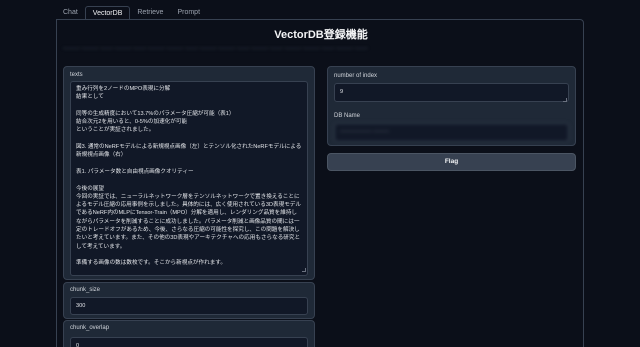  What do you see at coordinates (451, 132) in the screenshot?
I see `db-name-input: ──────── ────` at bounding box center [451, 132].